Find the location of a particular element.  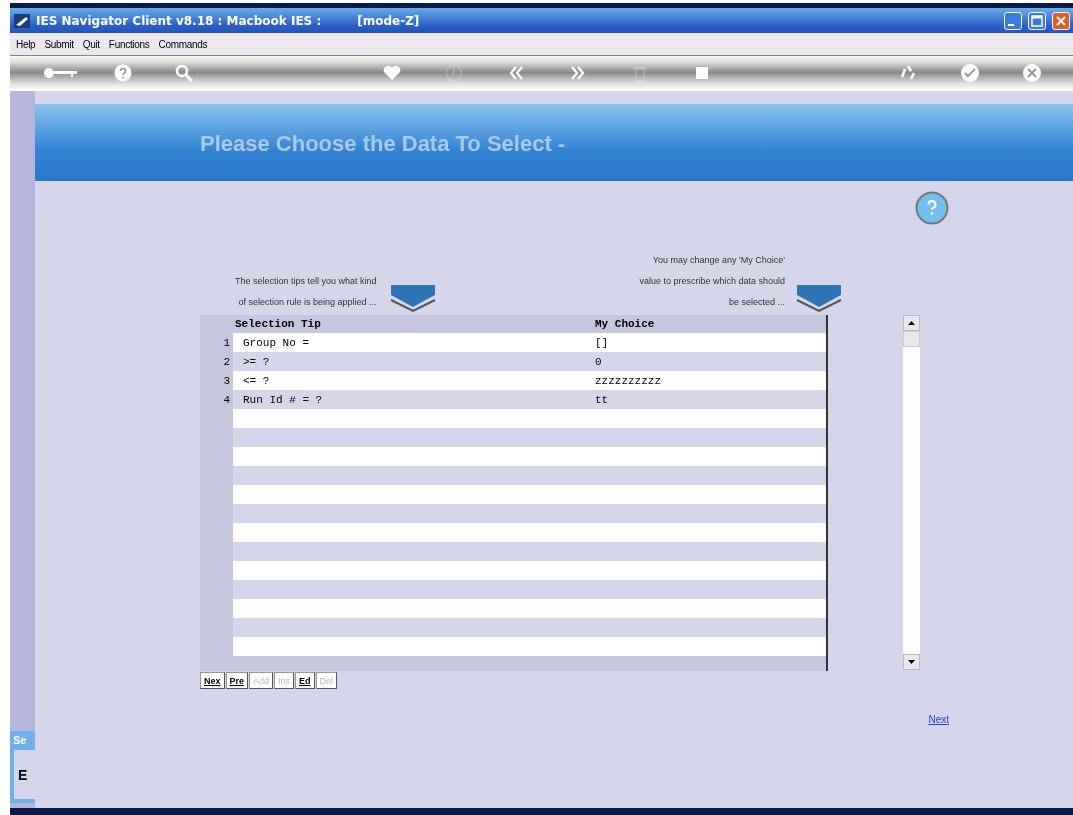

rewind-icon is located at coordinates (515, 72).